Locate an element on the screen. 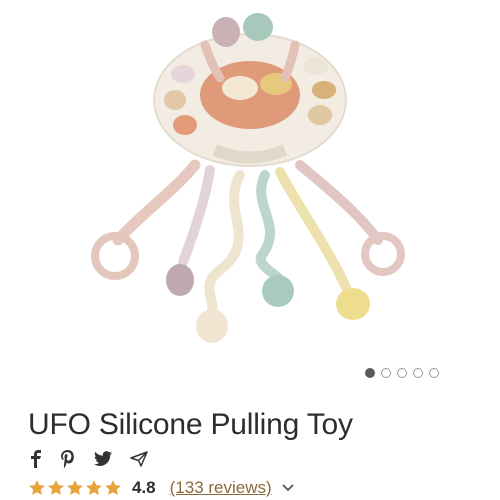 Image resolution: width=500 pixels, height=500 pixels. rating-row: 4.8 (133 reviews) is located at coordinates (161, 488).